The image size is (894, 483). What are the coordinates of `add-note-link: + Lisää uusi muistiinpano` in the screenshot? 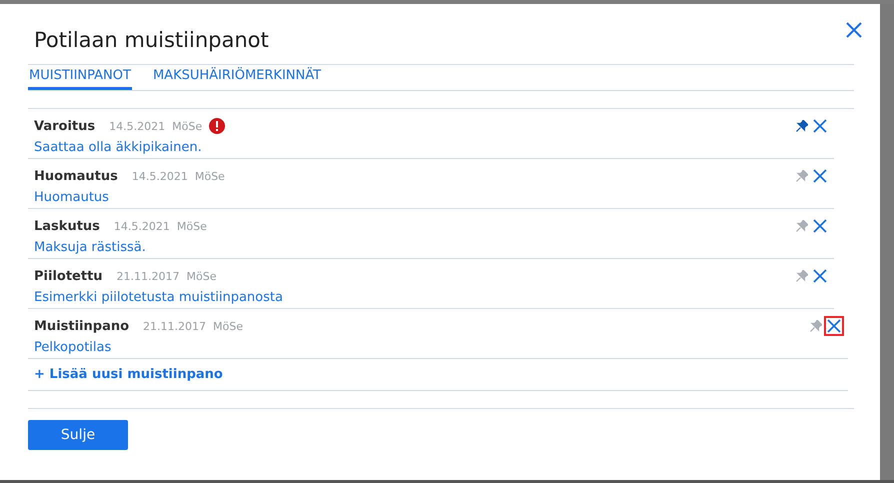 It's located at (128, 374).